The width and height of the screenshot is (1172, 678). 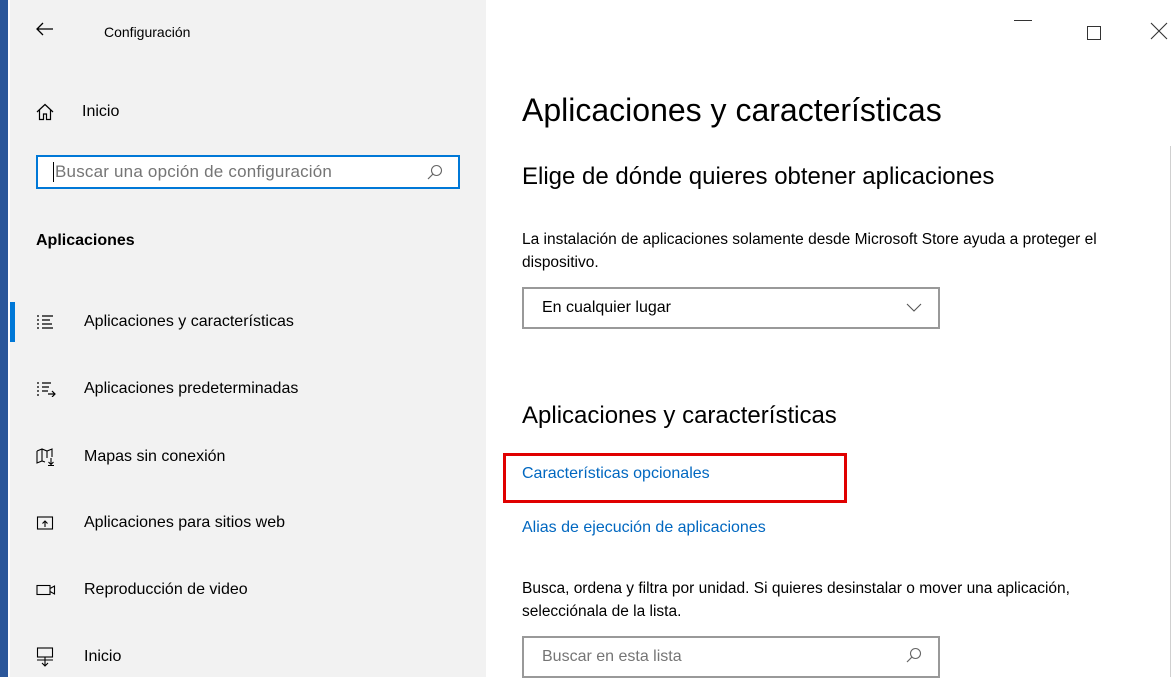 I want to click on window-left-border, so click(x=4, y=338).